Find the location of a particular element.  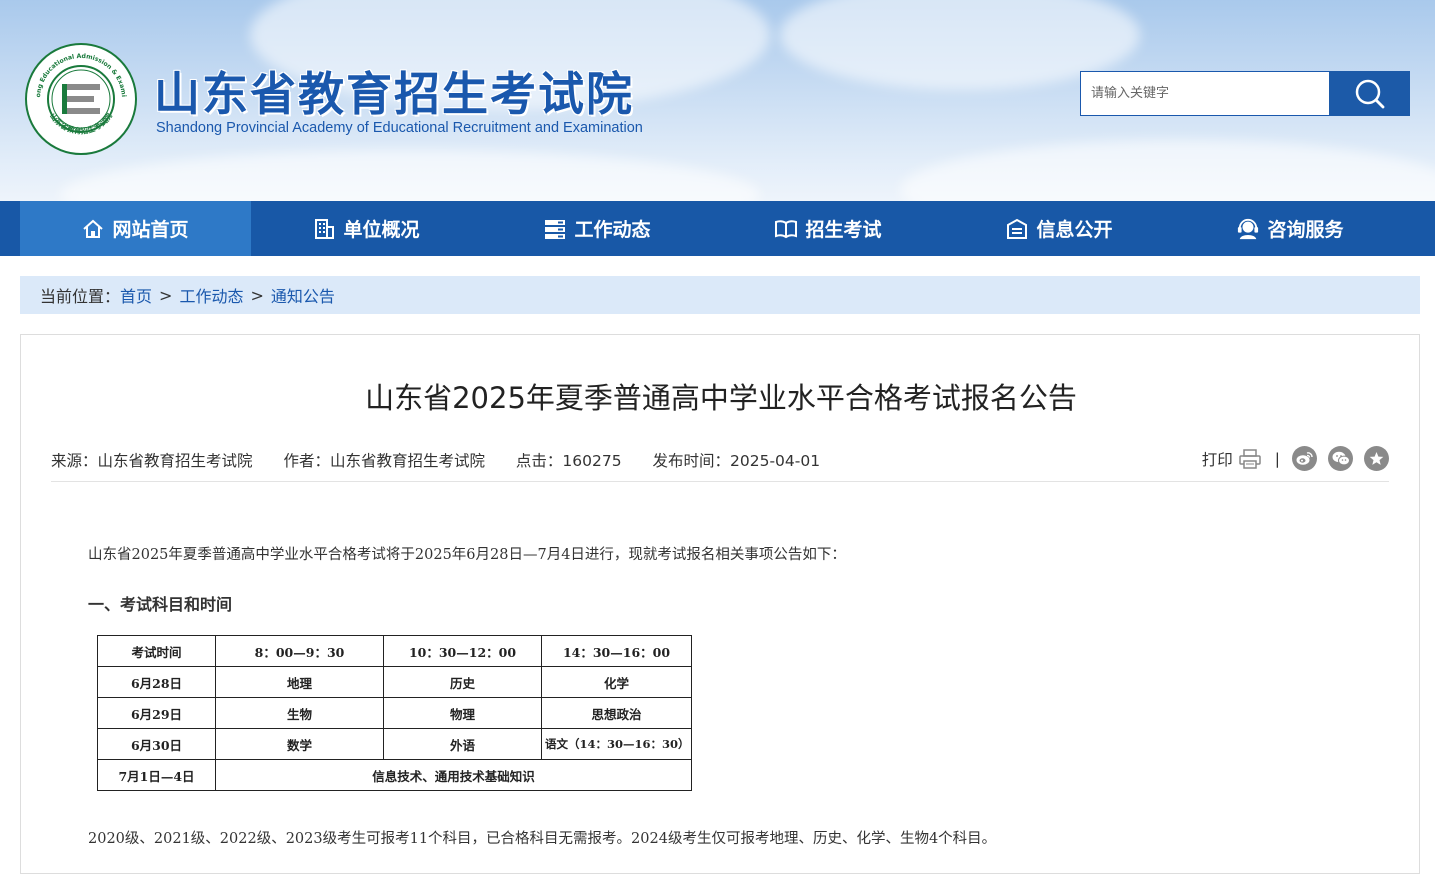

table-header-row: 考试时间 8：00—9：30 10：30—12：00 14：30—16：00 is located at coordinates (394, 651).